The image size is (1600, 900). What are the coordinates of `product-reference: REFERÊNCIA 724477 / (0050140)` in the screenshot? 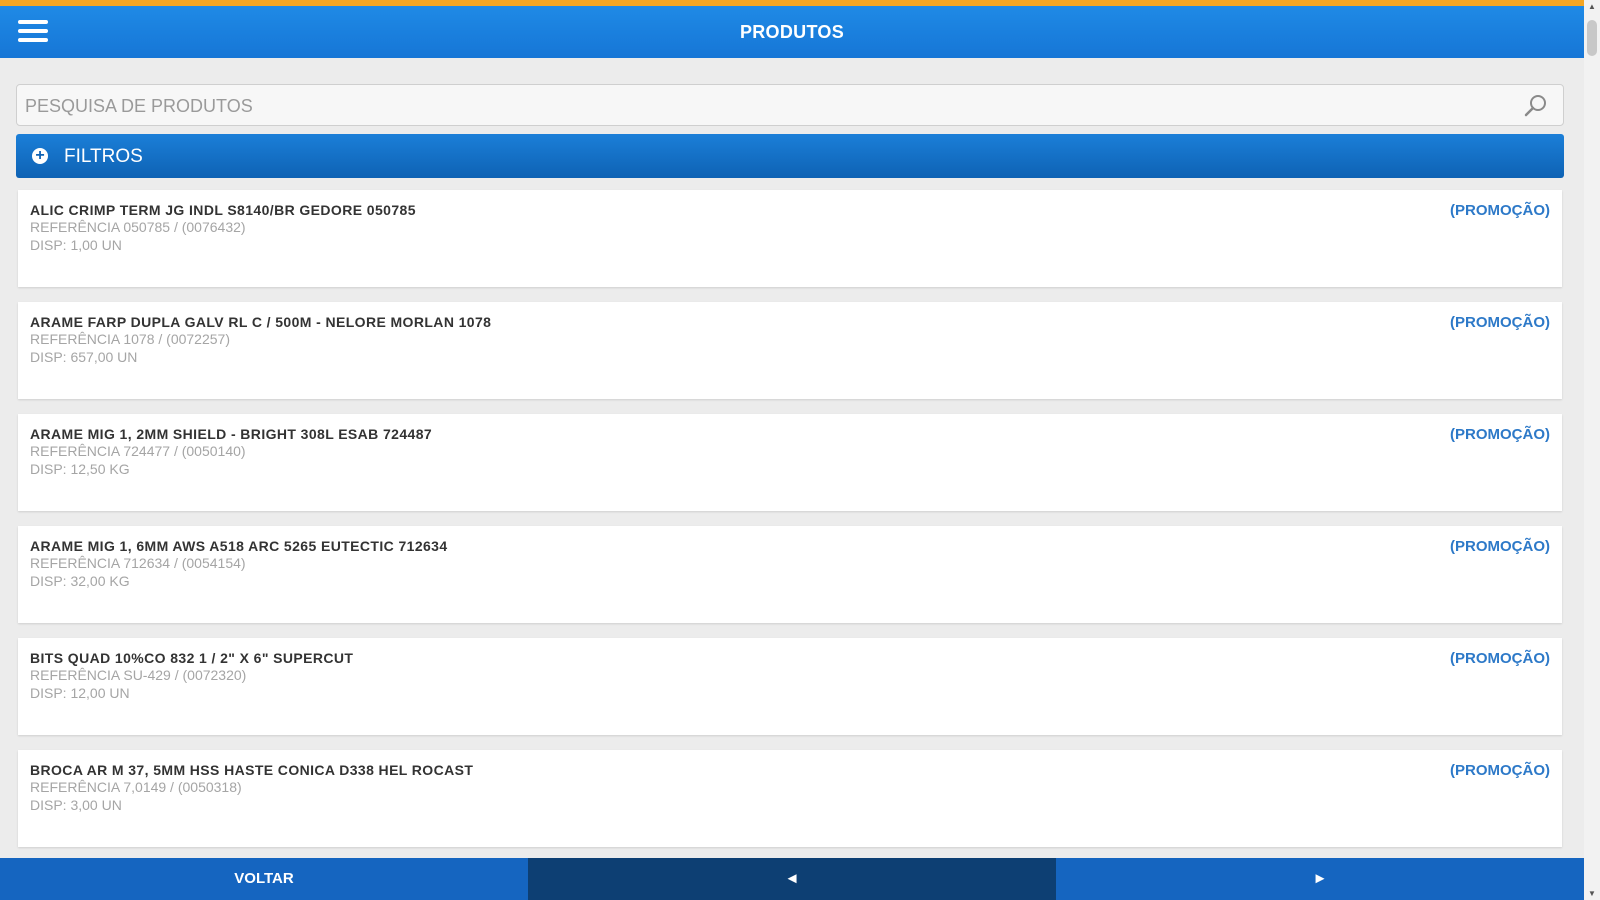 It's located at (138, 451).